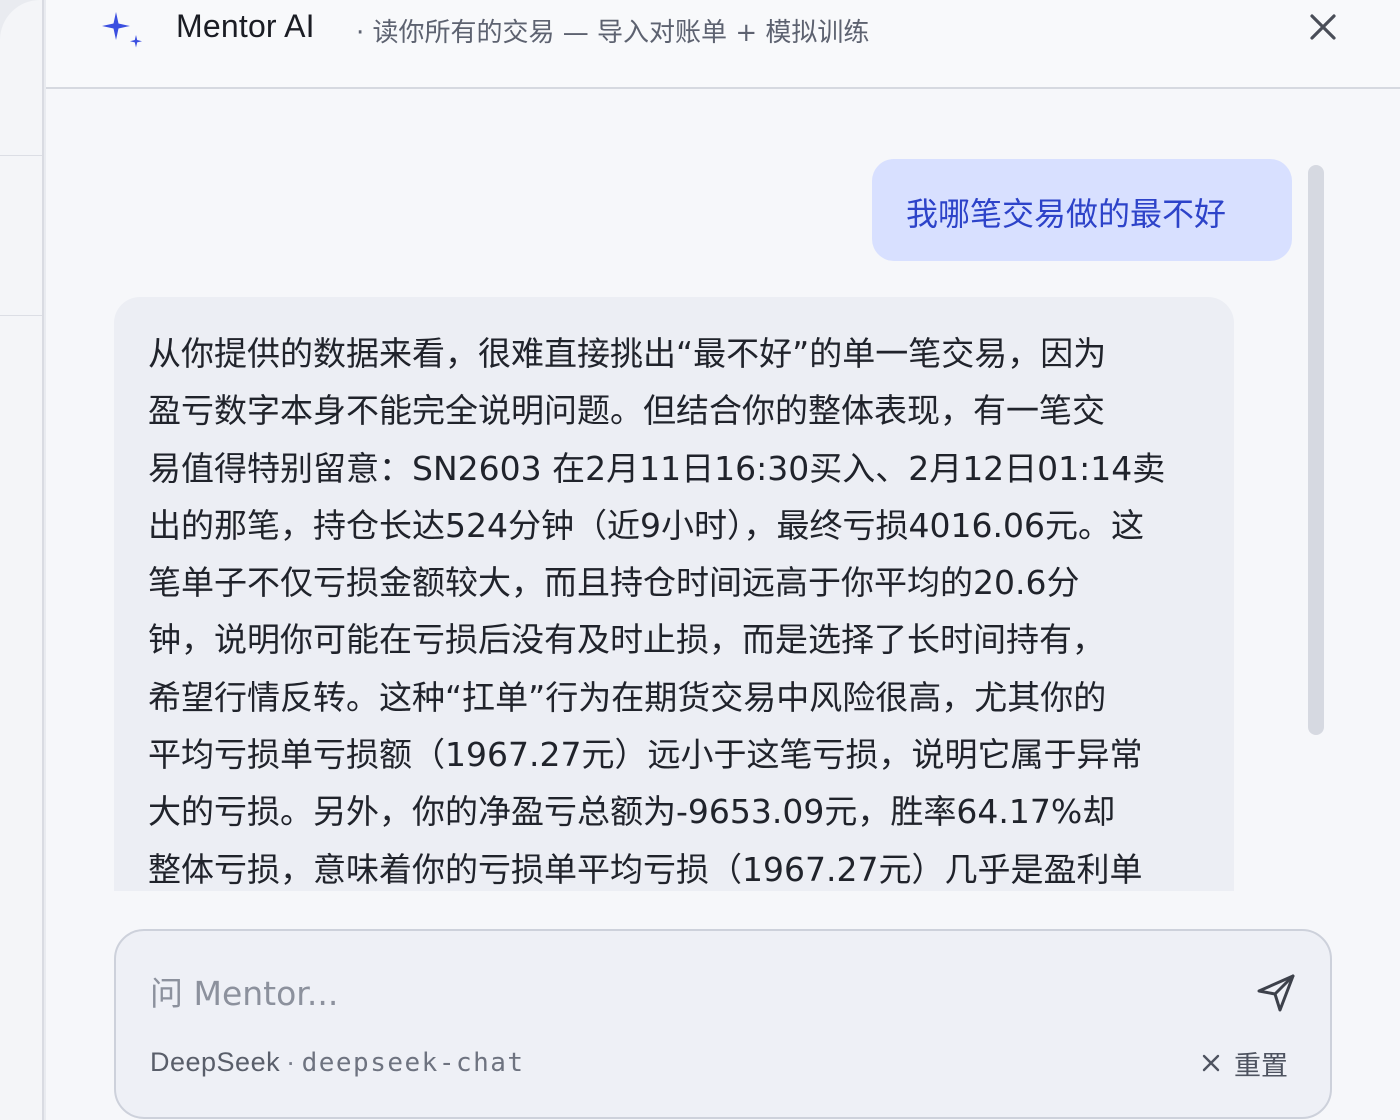 This screenshot has width=1400, height=1120. I want to click on panel-header: Mentor AI · 读你所有的交易 — 导入对账单 + 模拟训练, so click(723, 44).